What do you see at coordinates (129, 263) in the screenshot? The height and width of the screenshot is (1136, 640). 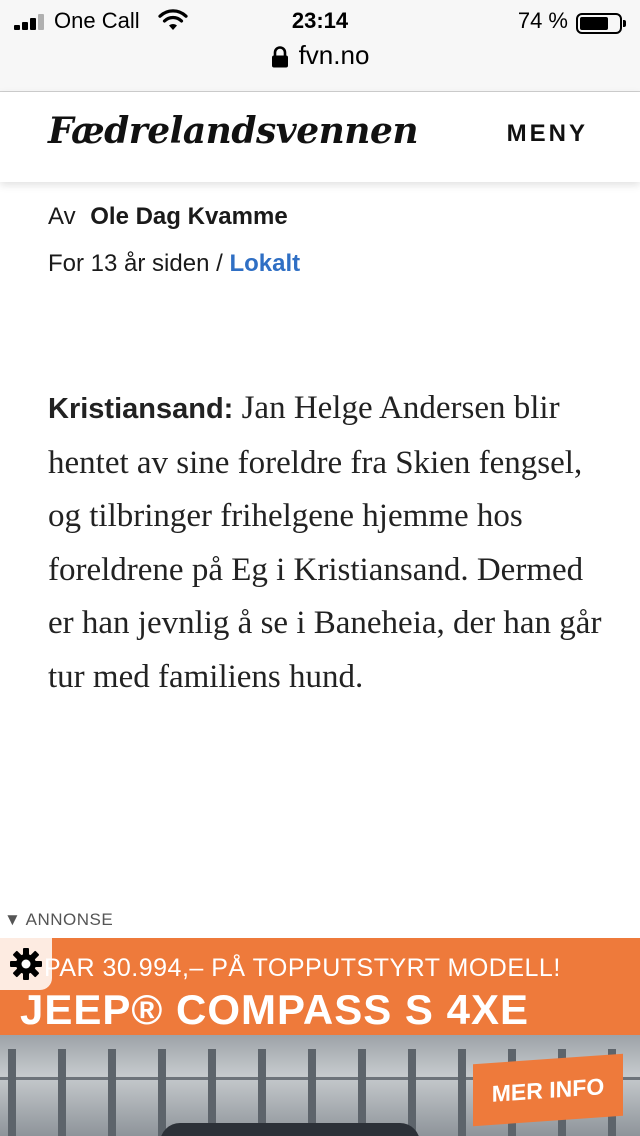 I see `publish-time: For 13 år siden` at bounding box center [129, 263].